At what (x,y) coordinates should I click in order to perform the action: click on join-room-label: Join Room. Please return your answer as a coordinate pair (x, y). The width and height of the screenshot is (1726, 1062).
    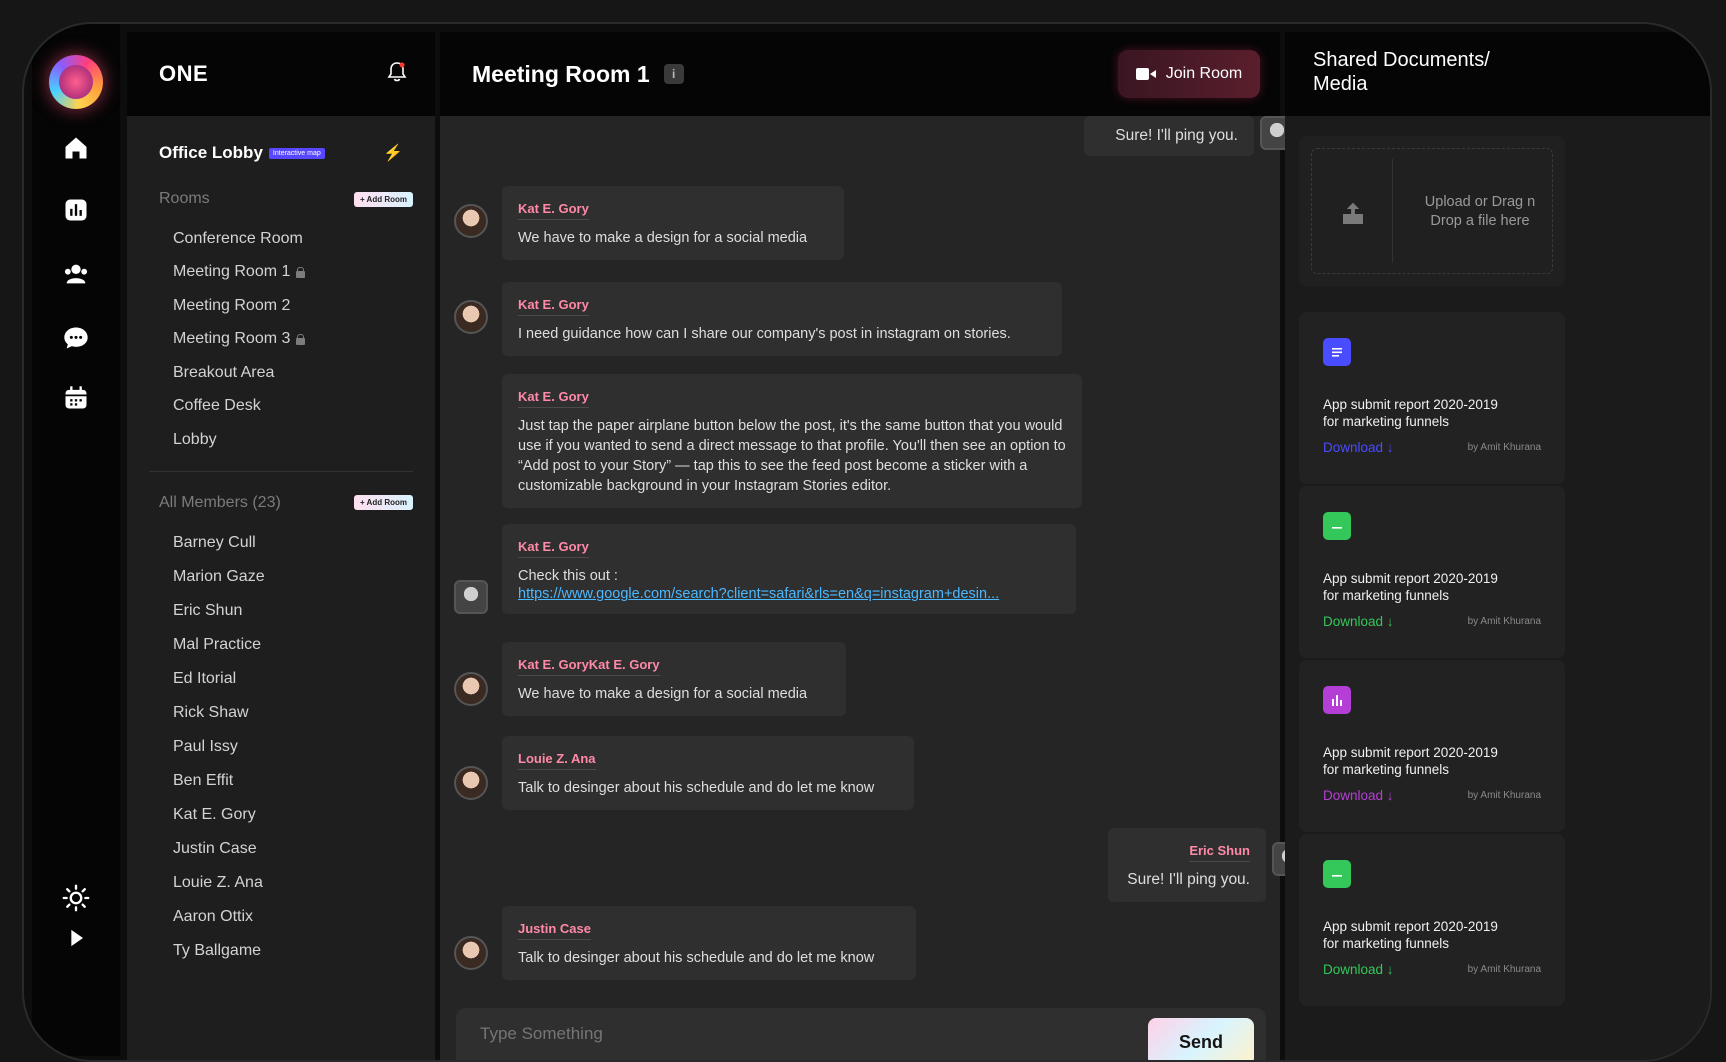
    Looking at the image, I should click on (1204, 73).